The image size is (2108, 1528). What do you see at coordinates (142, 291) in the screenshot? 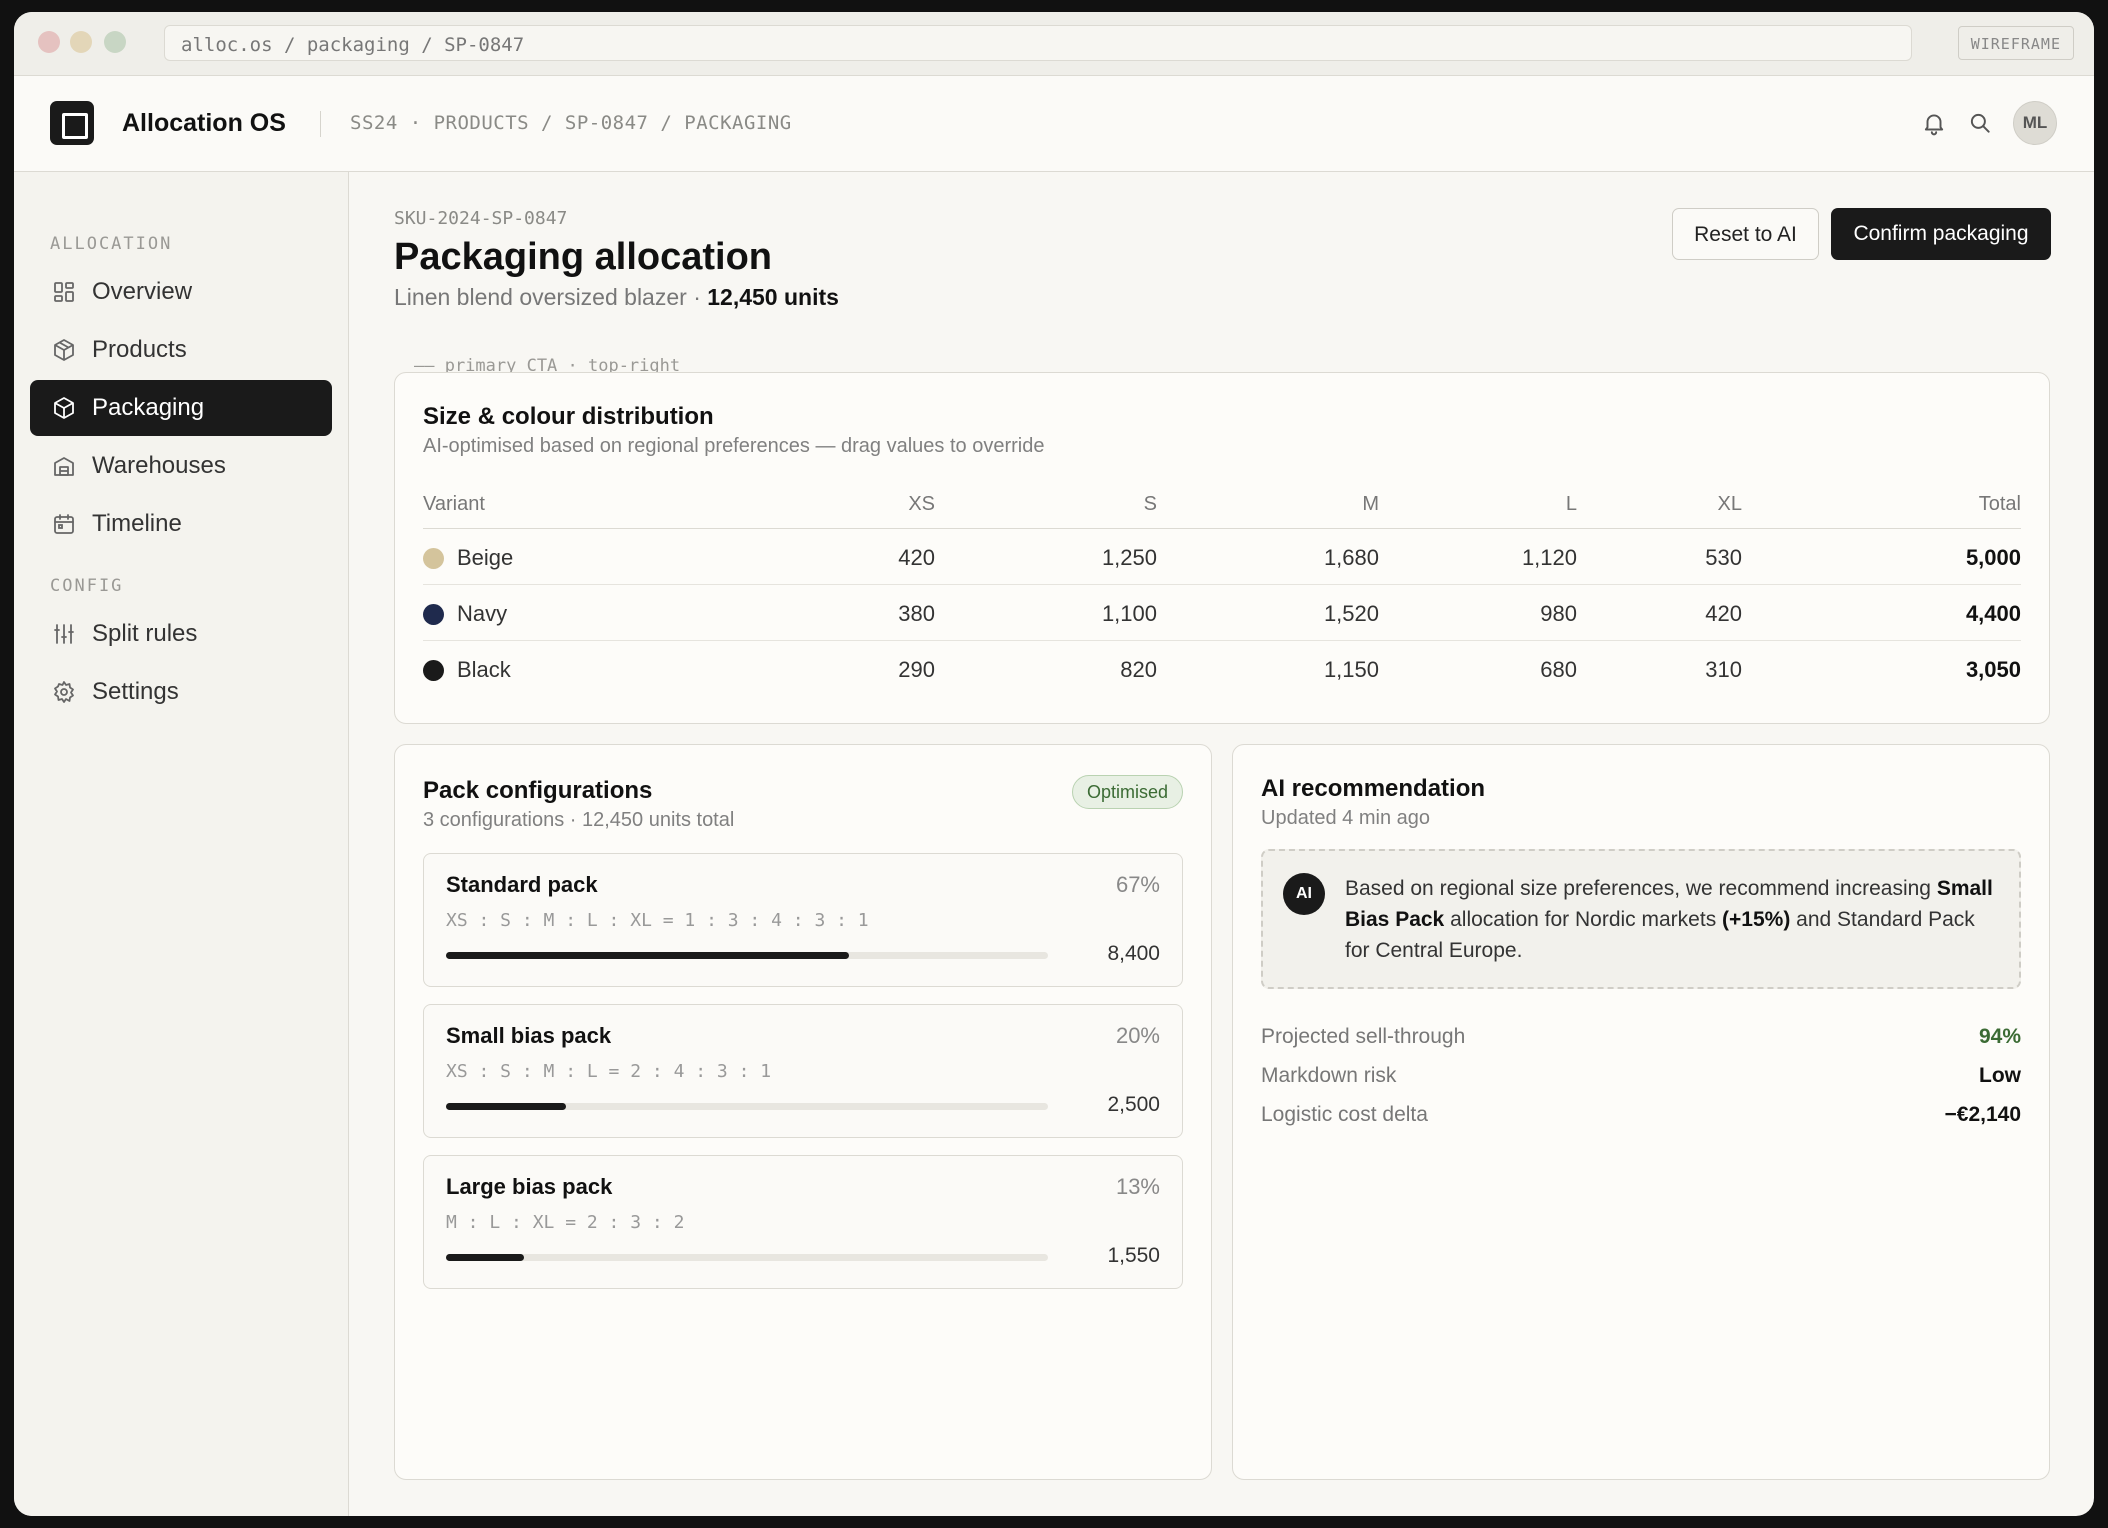
I see `sidebar-item-label: Overview` at bounding box center [142, 291].